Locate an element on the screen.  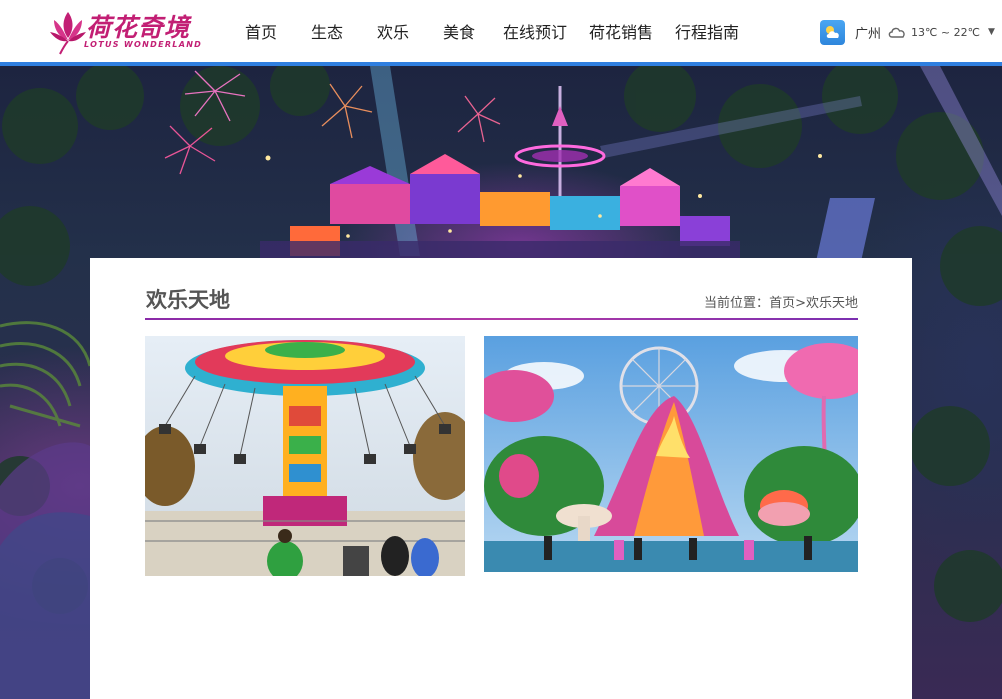
breadcrumb: 当前位置：首页>欢乐天地 is located at coordinates (781, 301).